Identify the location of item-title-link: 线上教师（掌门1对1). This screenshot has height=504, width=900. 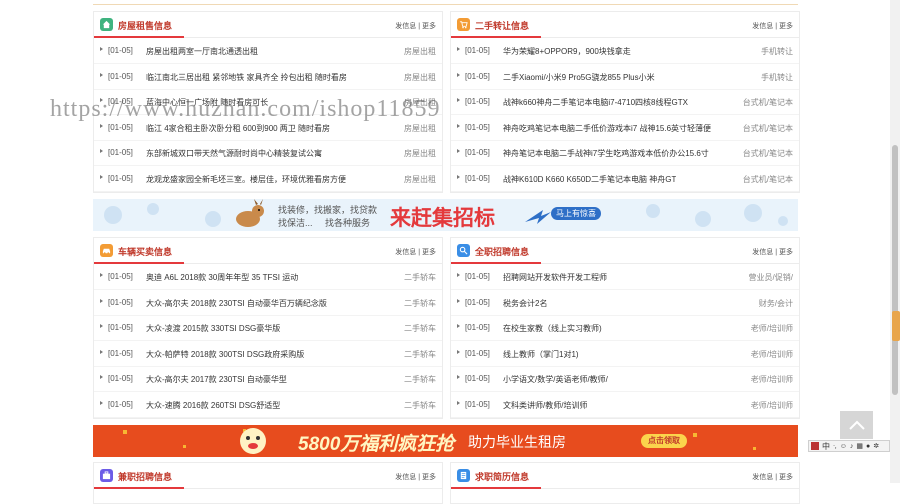
(541, 354).